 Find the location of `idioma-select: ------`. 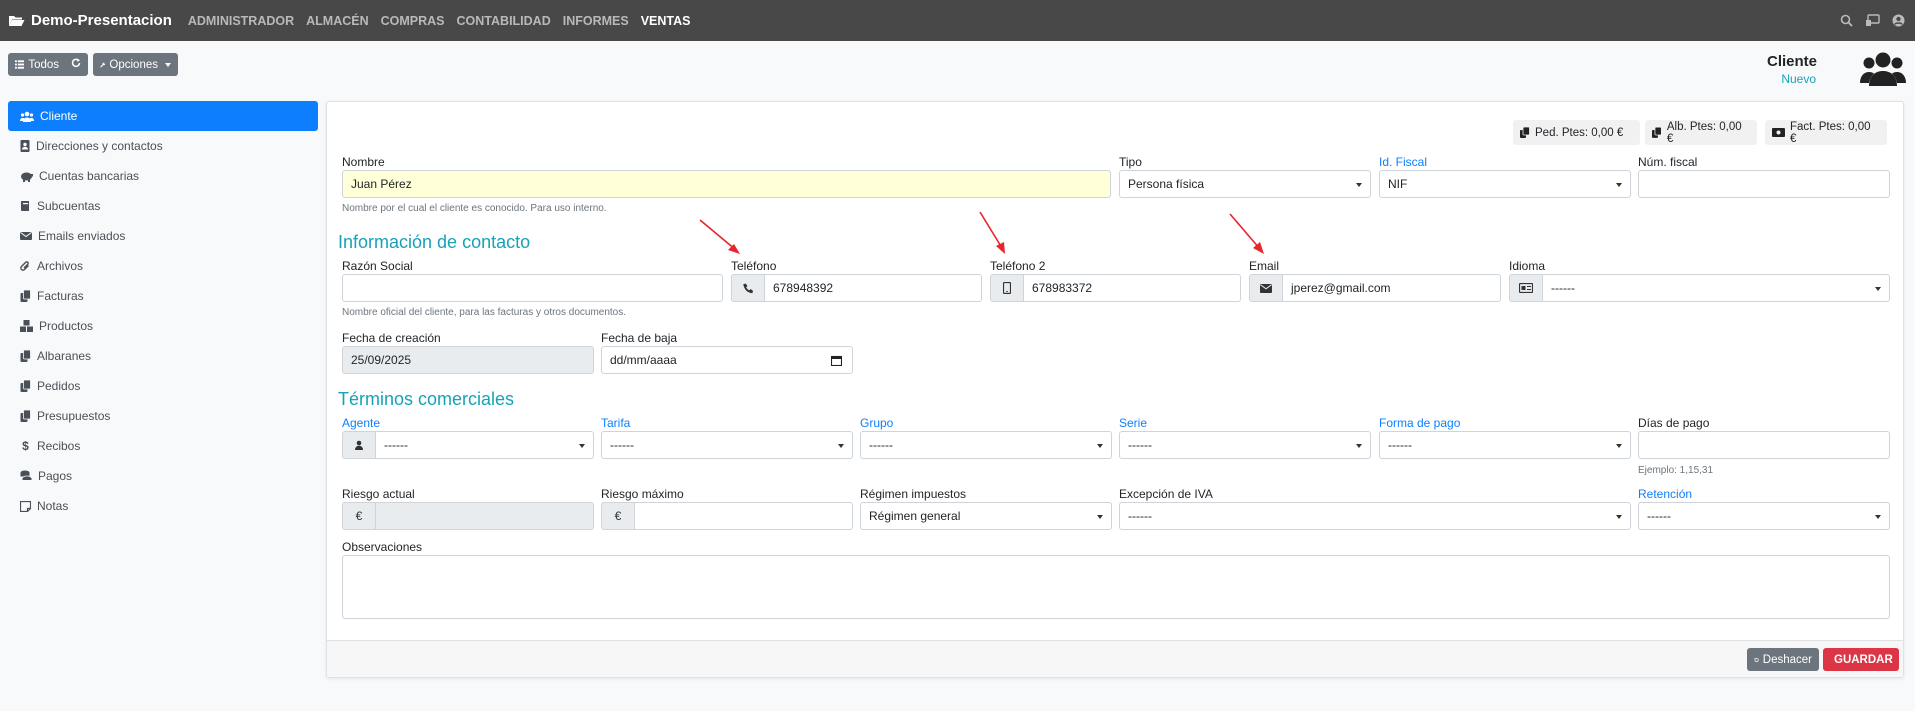

idioma-select: ------ is located at coordinates (1716, 288).